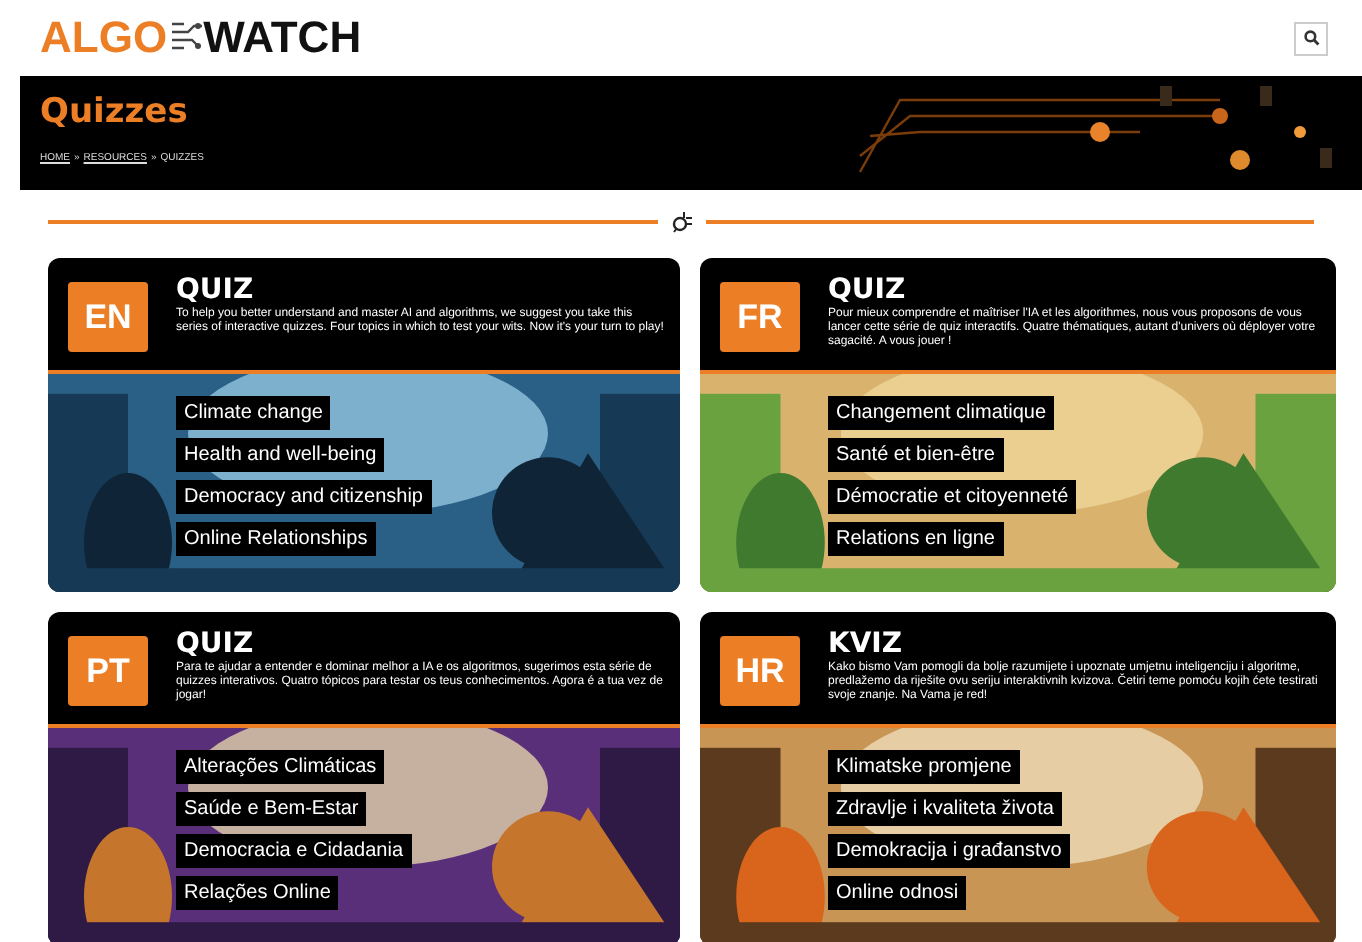 Image resolution: width=1362 pixels, height=942 pixels. What do you see at coordinates (253, 413) in the screenshot?
I see `topic-link: Climate change` at bounding box center [253, 413].